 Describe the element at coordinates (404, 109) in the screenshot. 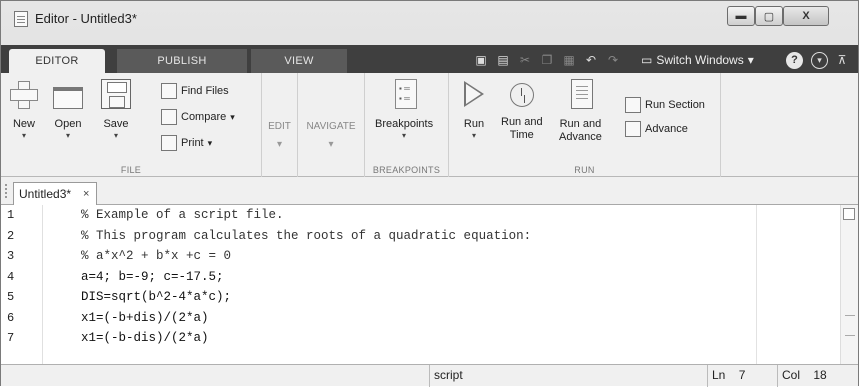

I see `breakpoints-button: Breakpoints ▾` at that location.